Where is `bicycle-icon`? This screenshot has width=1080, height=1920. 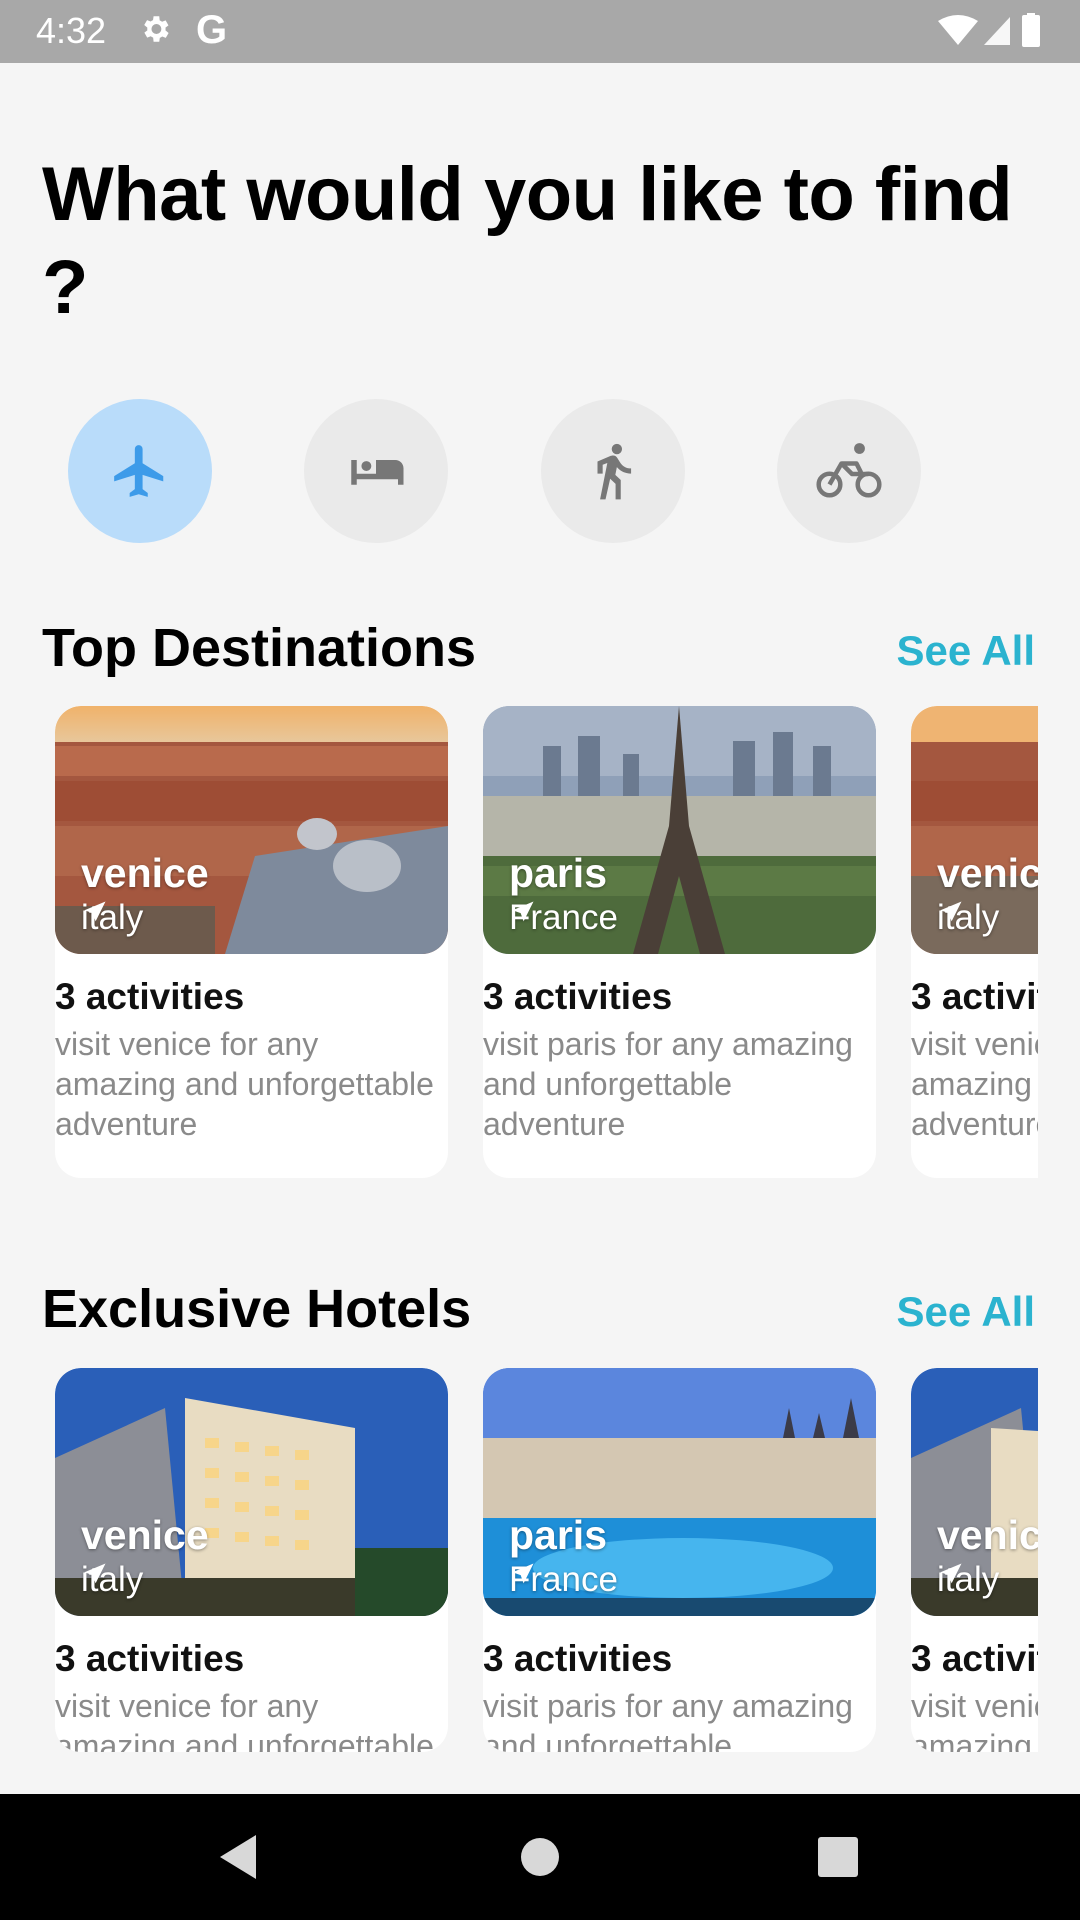
bicycle-icon is located at coordinates (849, 470).